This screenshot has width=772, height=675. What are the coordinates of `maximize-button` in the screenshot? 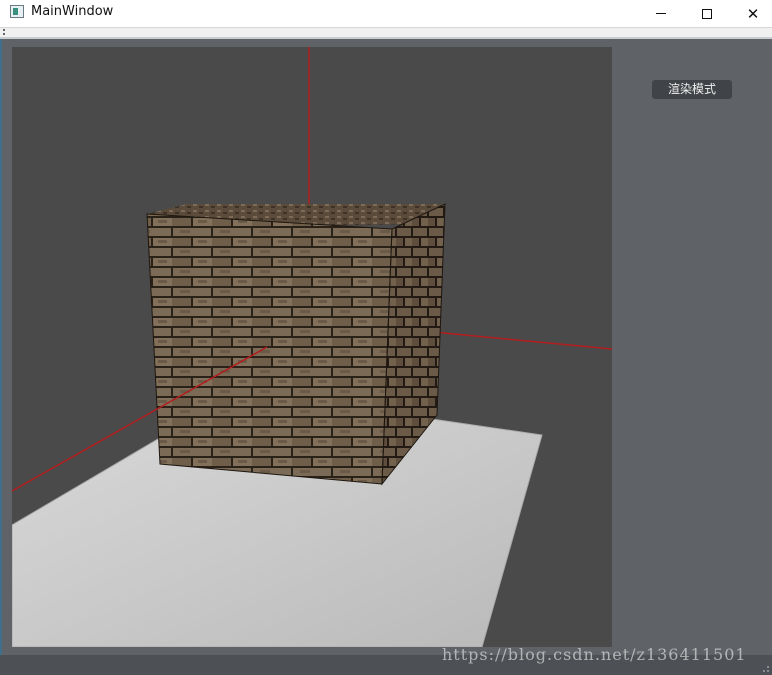 It's located at (707, 13).